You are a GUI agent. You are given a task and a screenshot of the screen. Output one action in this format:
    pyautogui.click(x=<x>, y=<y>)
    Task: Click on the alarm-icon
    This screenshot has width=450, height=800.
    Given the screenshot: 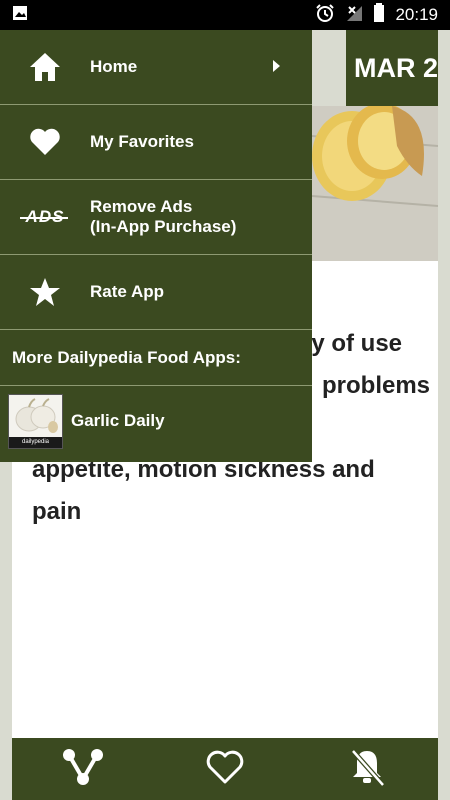 What is the action you would take?
    pyautogui.click(x=325, y=15)
    